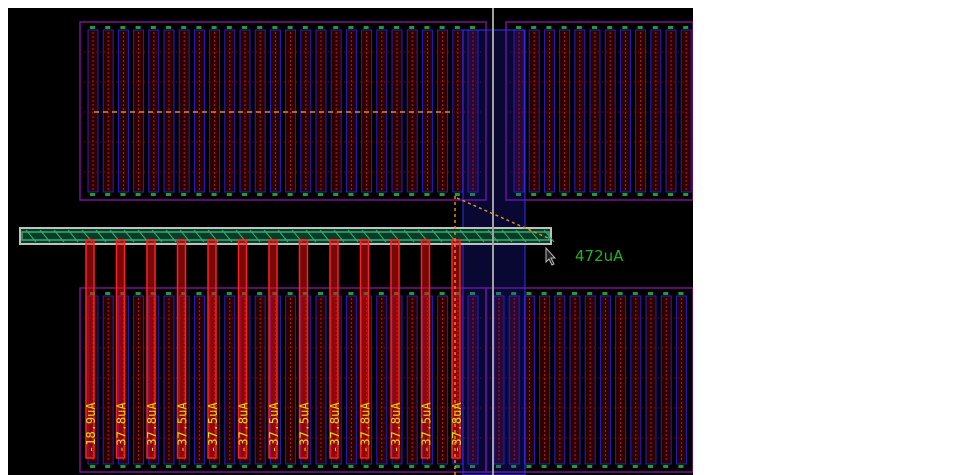  Describe the element at coordinates (91, 427) in the screenshot. I see `finger-current-label: -18.9uA` at that location.